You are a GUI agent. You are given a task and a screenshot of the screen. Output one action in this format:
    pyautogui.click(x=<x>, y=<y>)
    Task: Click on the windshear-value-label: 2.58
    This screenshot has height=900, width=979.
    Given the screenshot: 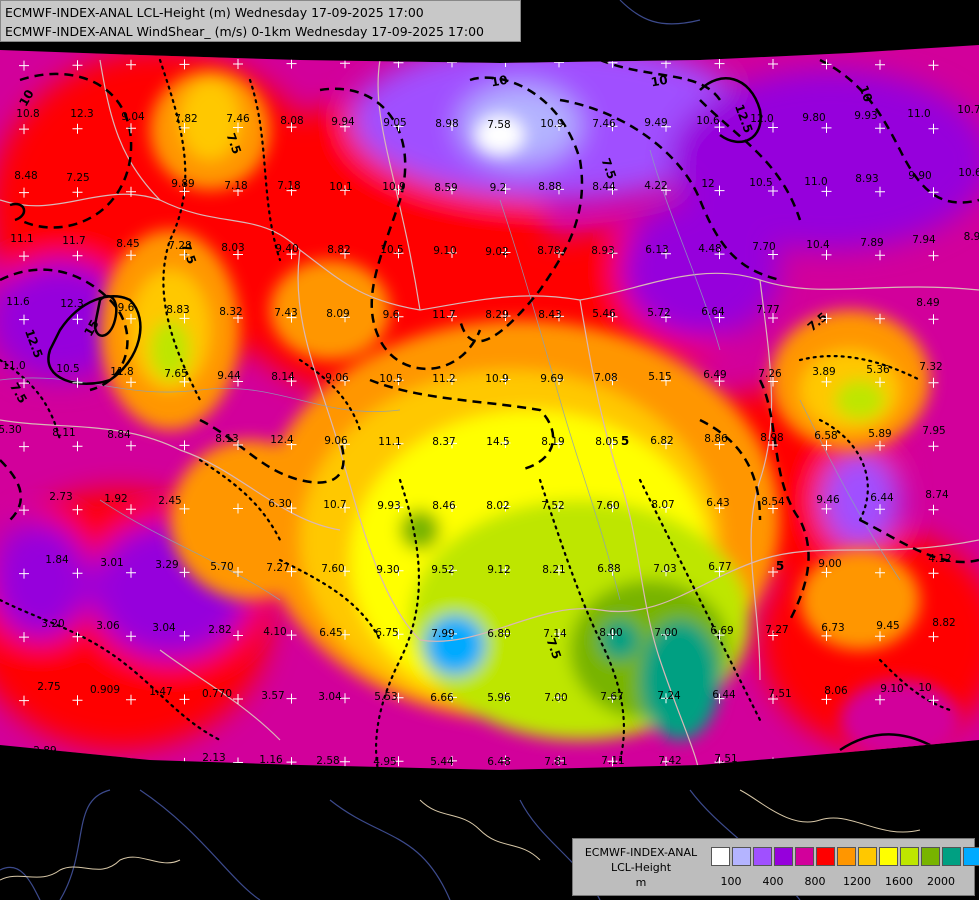 What is the action you would take?
    pyautogui.click(x=327, y=761)
    